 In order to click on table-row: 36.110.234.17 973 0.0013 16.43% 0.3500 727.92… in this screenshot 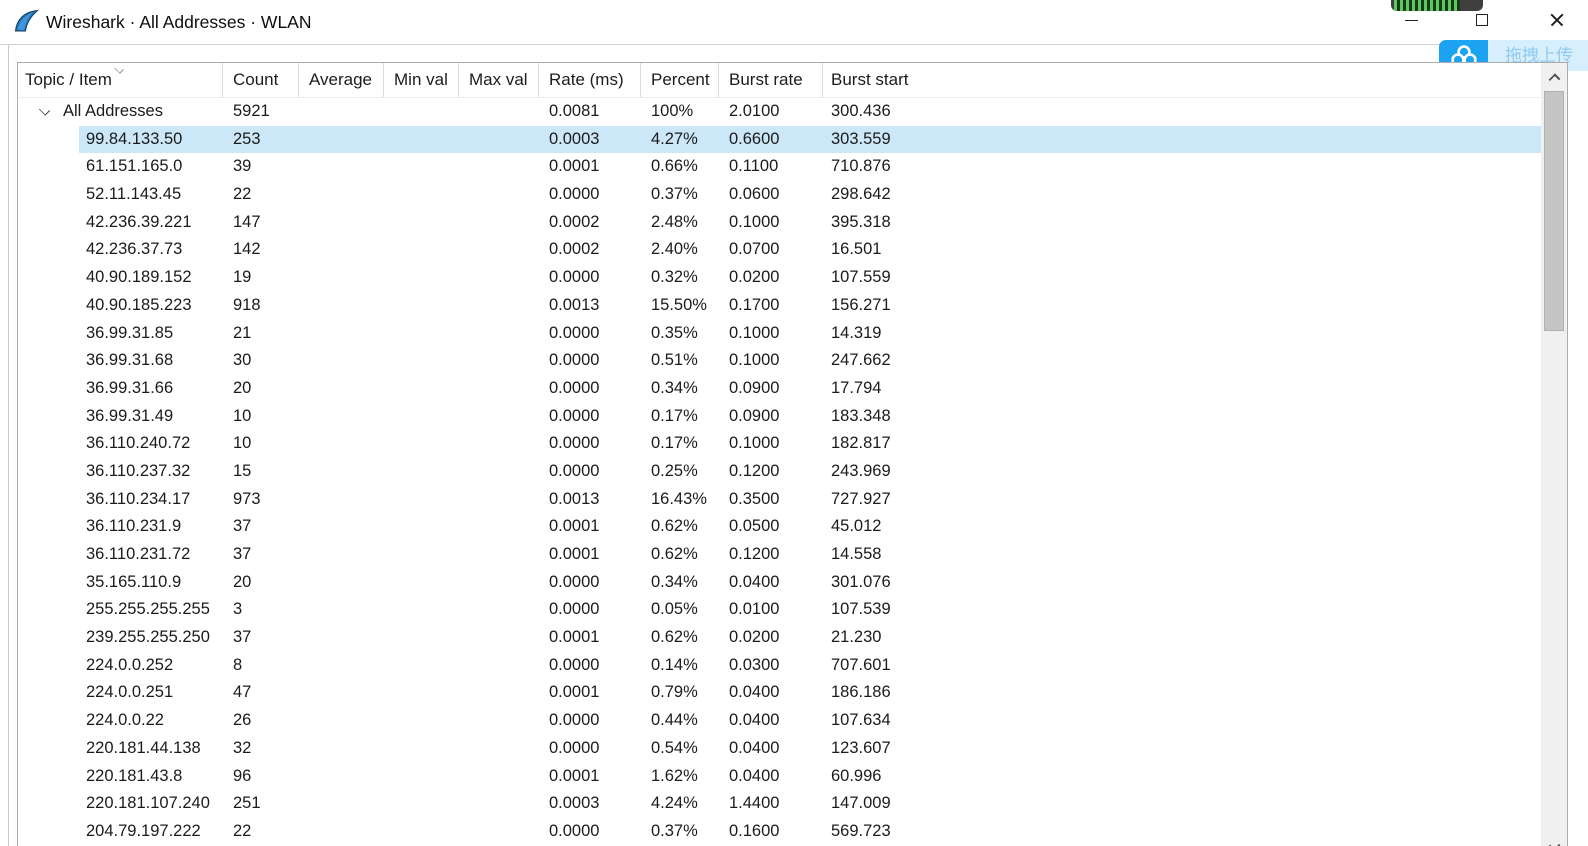, I will do `click(779, 500)`.